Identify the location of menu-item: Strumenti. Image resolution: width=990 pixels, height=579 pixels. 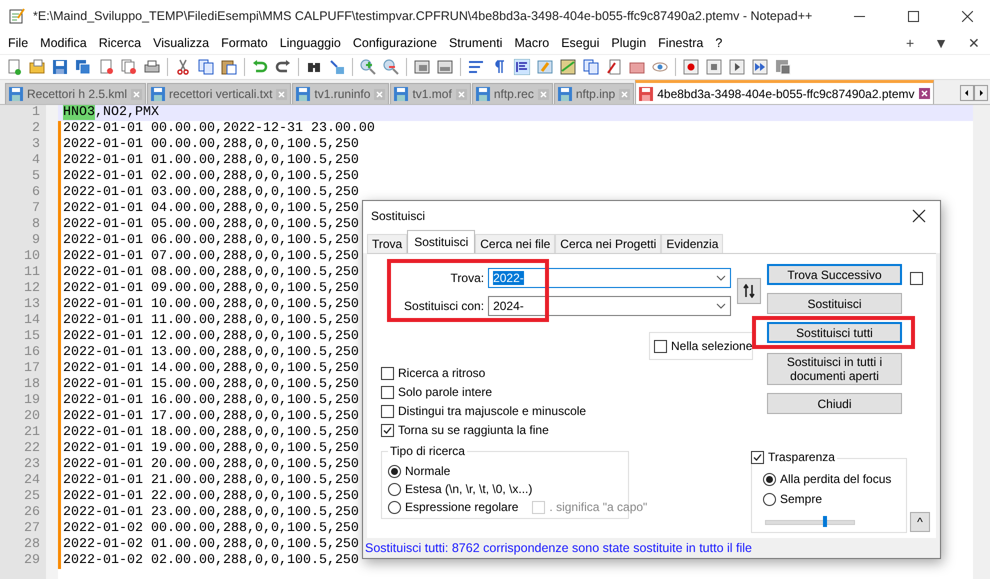
(475, 43).